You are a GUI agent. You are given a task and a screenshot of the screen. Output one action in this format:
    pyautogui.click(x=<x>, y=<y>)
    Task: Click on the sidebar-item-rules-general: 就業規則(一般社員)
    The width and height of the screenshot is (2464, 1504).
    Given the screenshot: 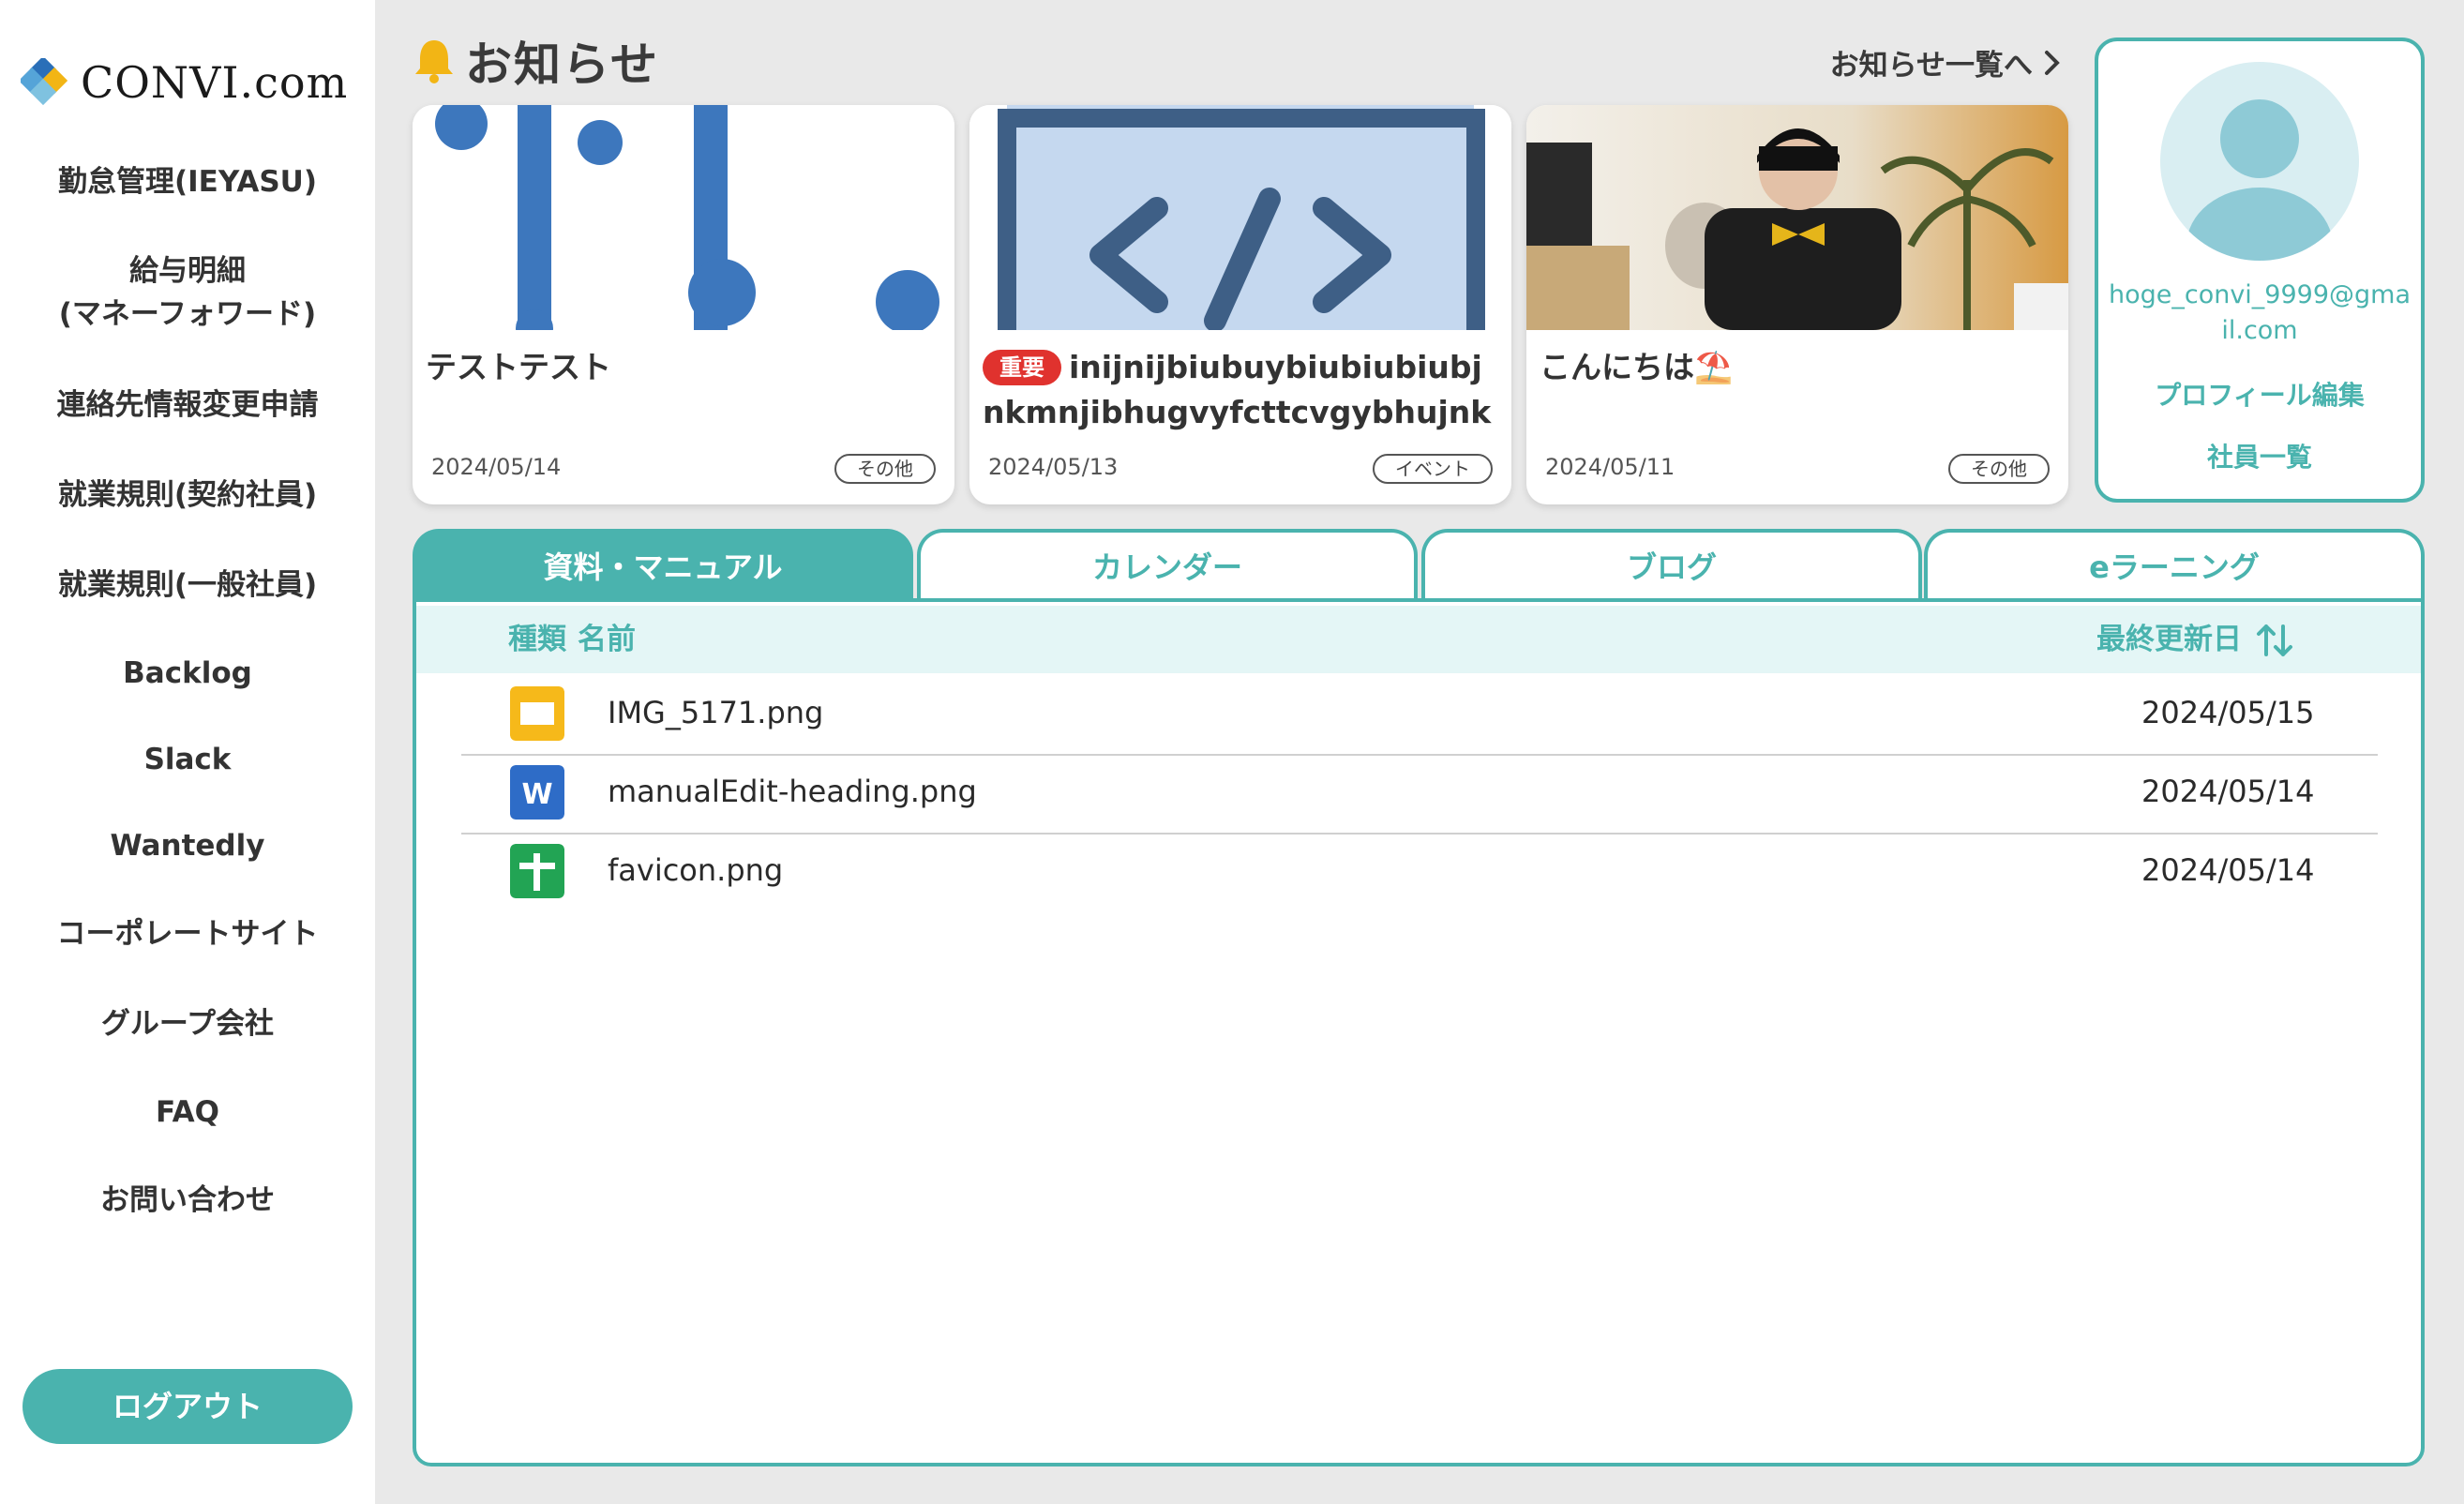 What is the action you would take?
    pyautogui.click(x=187, y=585)
    